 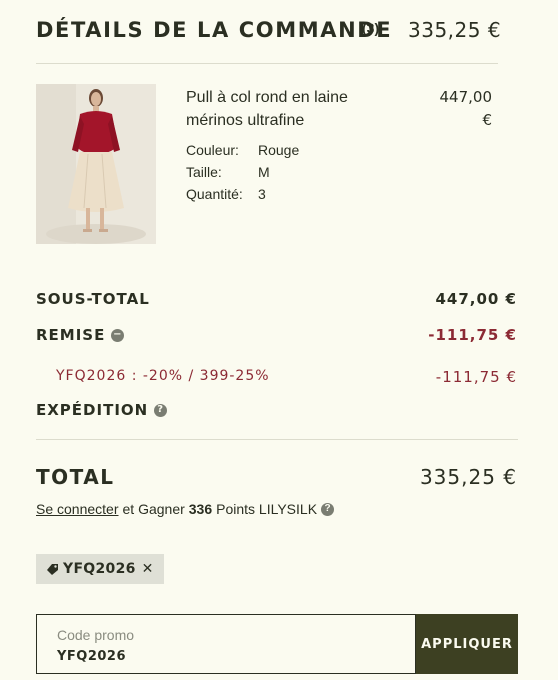 What do you see at coordinates (487, 120) in the screenshot?
I see `product-price-currency: €` at bounding box center [487, 120].